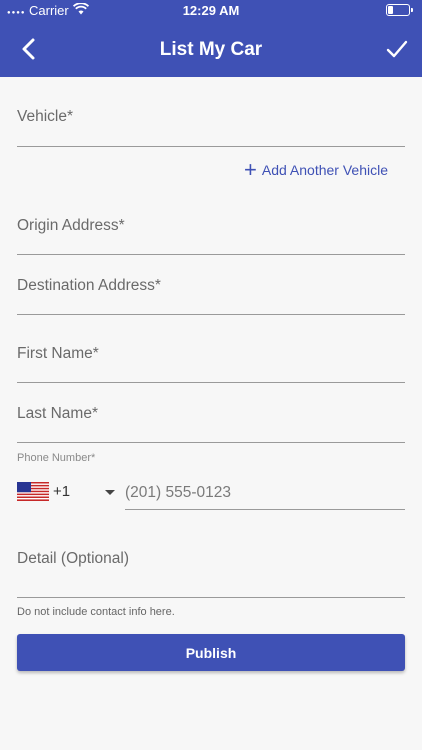  Describe the element at coordinates (265, 490) in the screenshot. I see `phone-number-input` at that location.